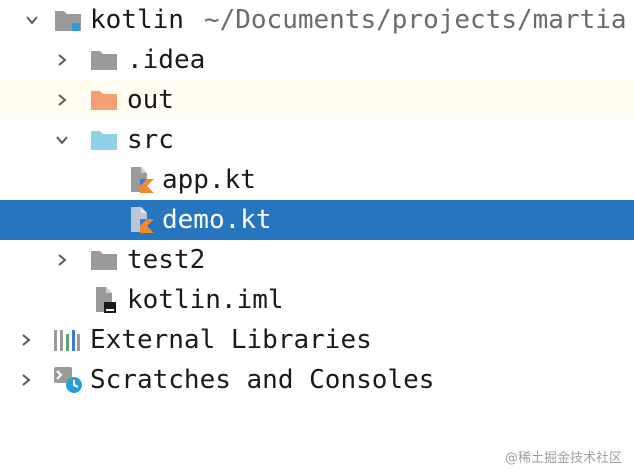 This screenshot has width=634, height=476. I want to click on excluded-folder-icon, so click(104, 100).